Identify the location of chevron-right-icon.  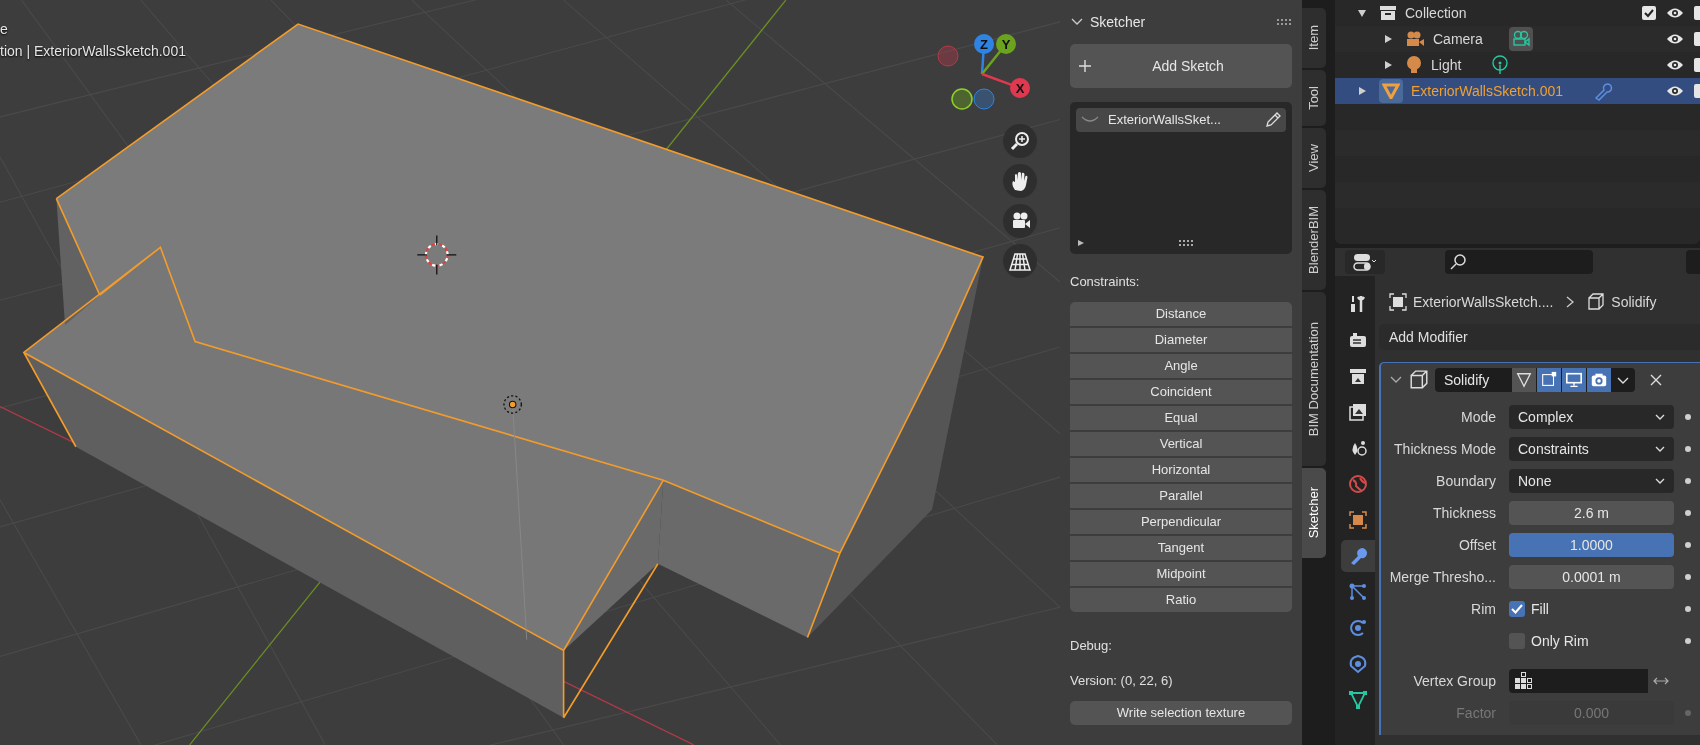
(1570, 302).